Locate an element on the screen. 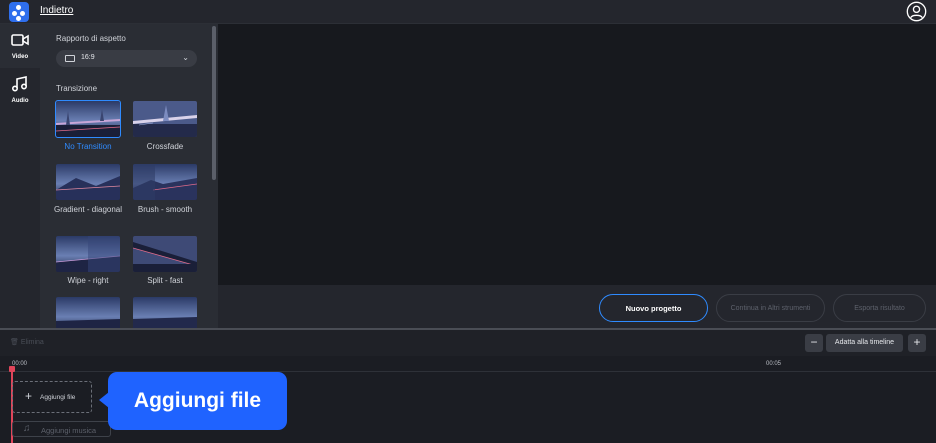 The width and height of the screenshot is (936, 443). transition-thumb-wipe-right is located at coordinates (88, 254).